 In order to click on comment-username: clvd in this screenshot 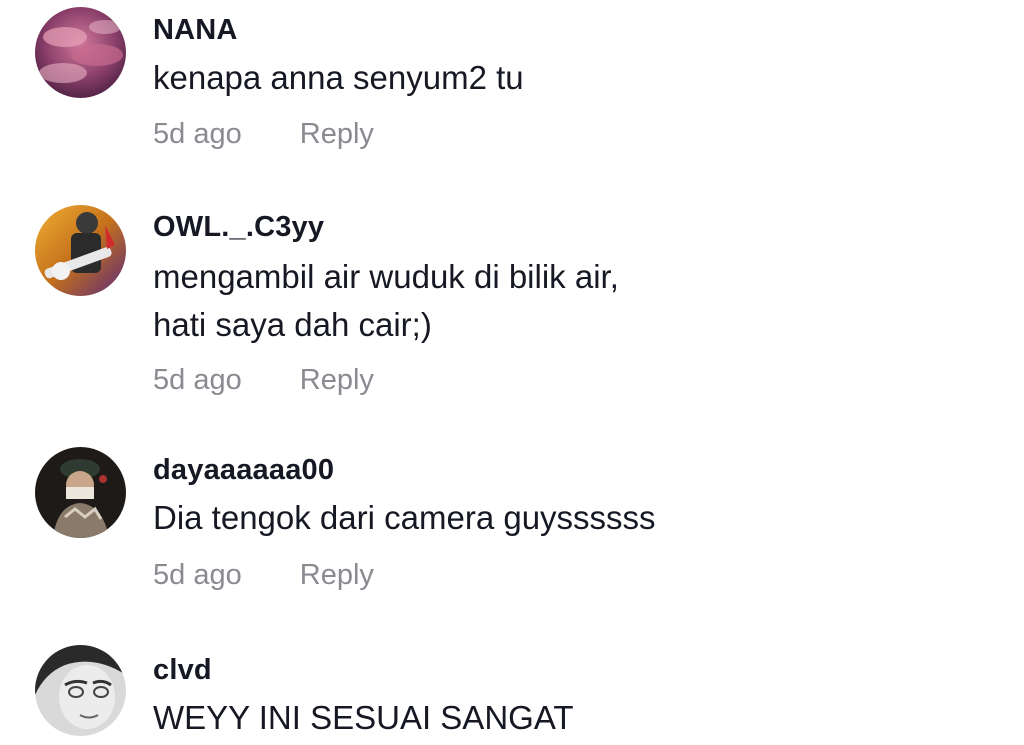, I will do `click(182, 670)`.